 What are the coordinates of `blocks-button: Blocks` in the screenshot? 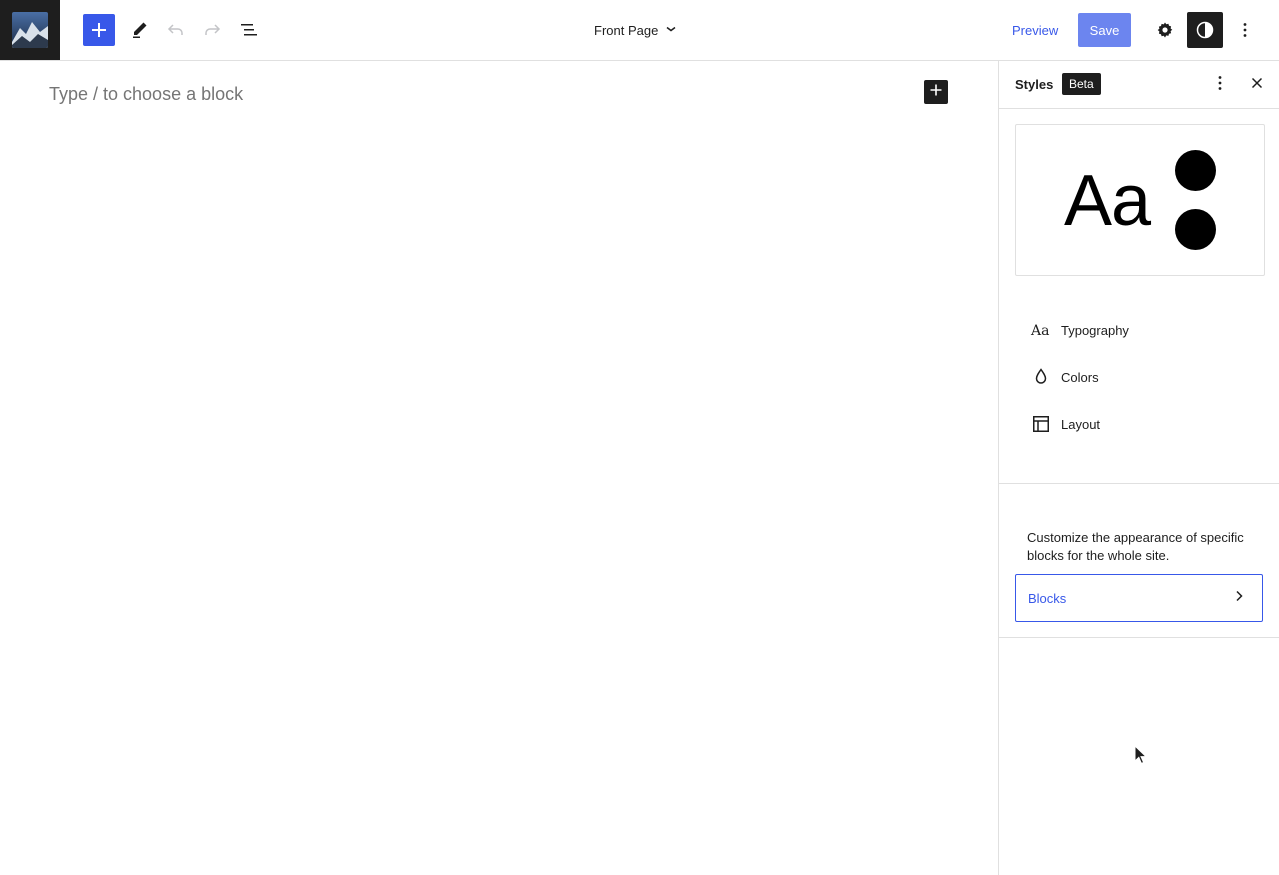 It's located at (1139, 598).